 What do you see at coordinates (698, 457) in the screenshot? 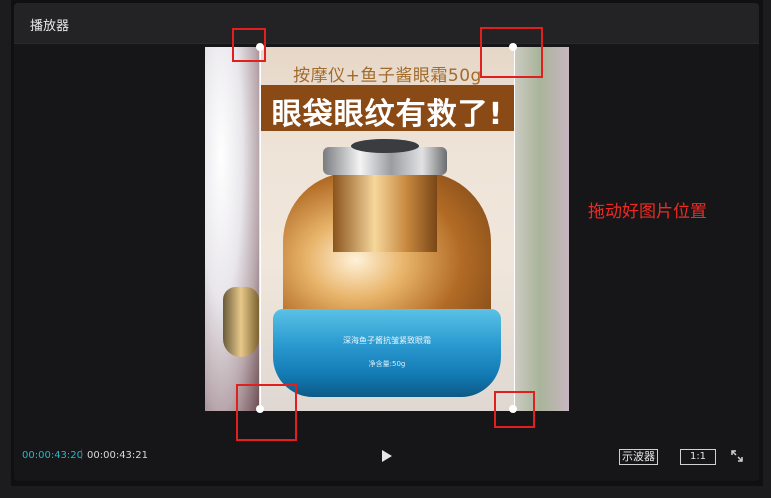
I see `ratio-button: 1:1` at bounding box center [698, 457].